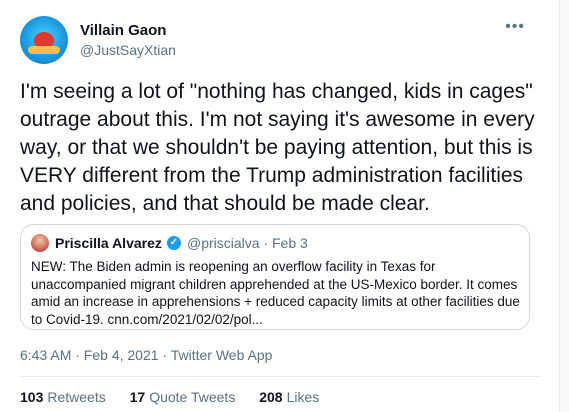 This screenshot has height=412, width=569. What do you see at coordinates (128, 50) in the screenshot?
I see `author-handle: @JustSayXtian` at bounding box center [128, 50].